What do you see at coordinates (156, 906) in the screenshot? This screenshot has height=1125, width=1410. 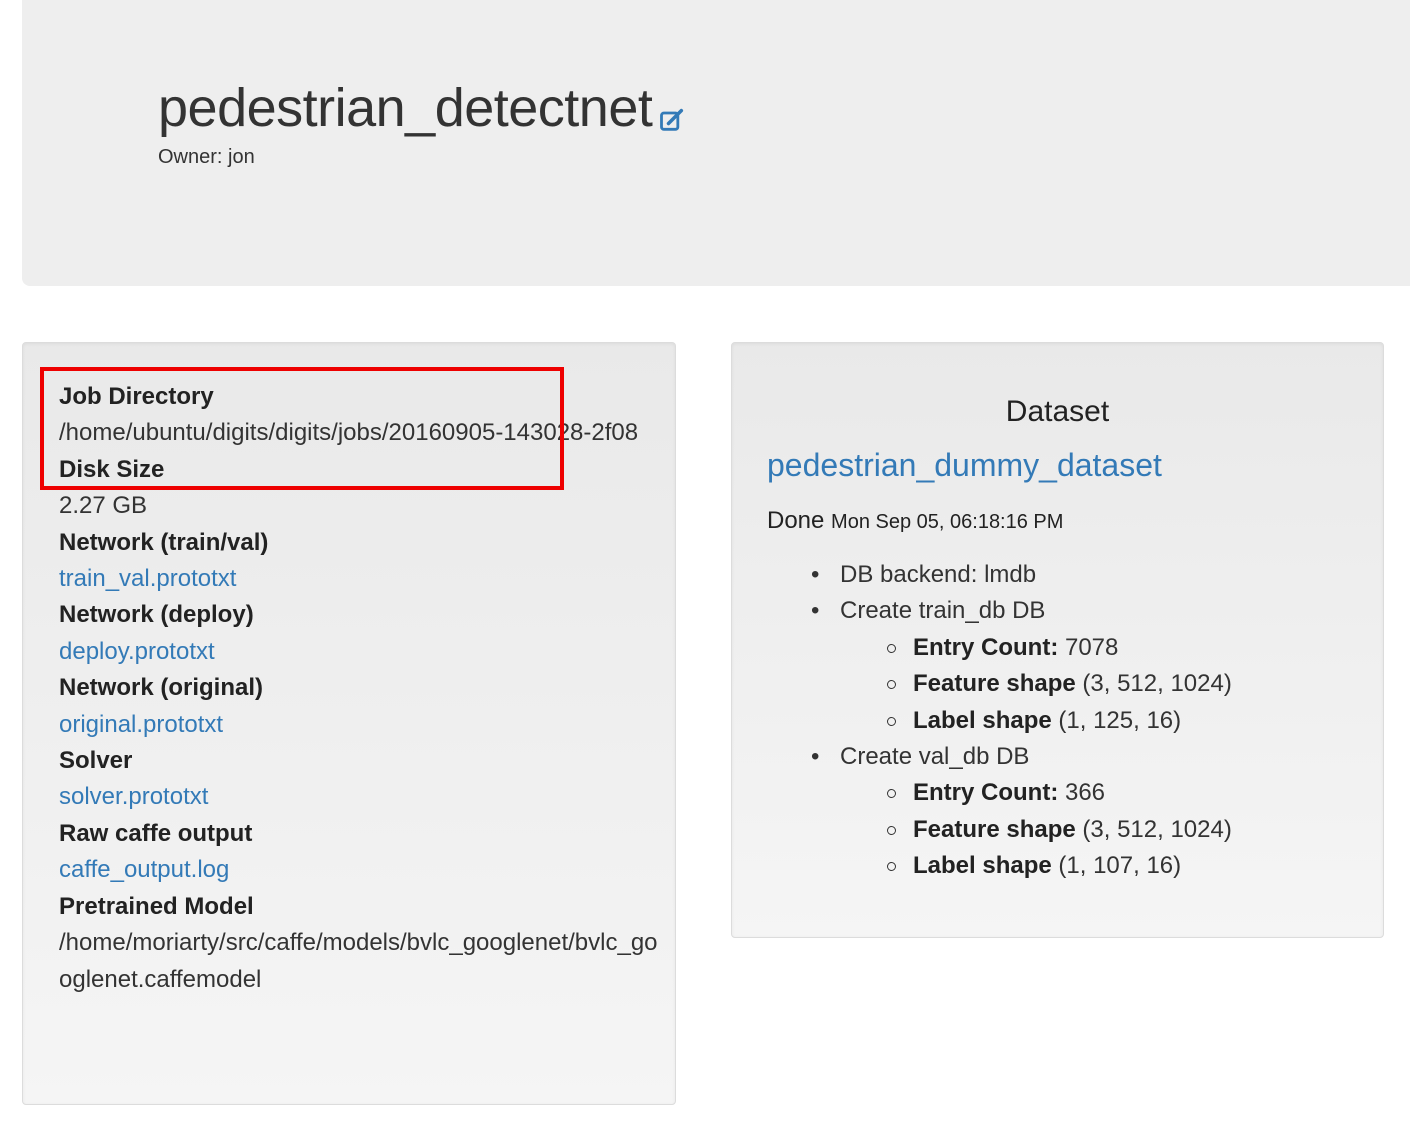 I see `pretrained-model-label: Pretrained Model` at bounding box center [156, 906].